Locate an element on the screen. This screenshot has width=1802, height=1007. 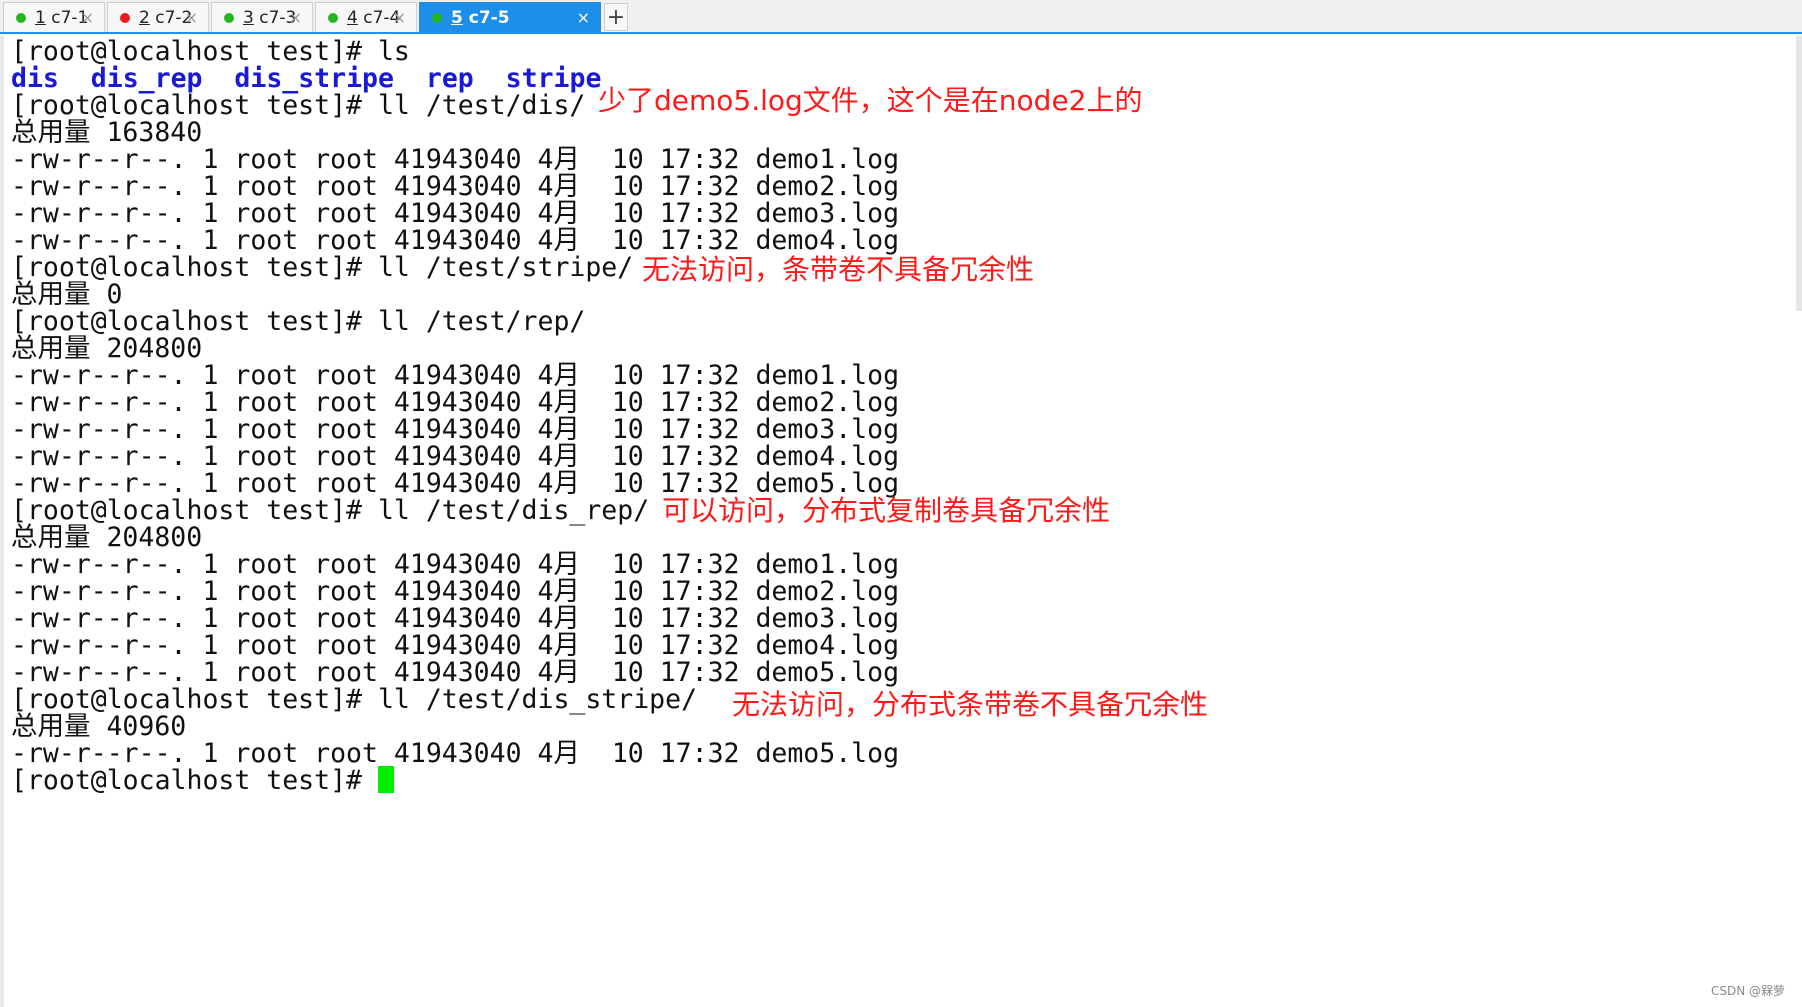
terminal-cursor is located at coordinates (385, 779).